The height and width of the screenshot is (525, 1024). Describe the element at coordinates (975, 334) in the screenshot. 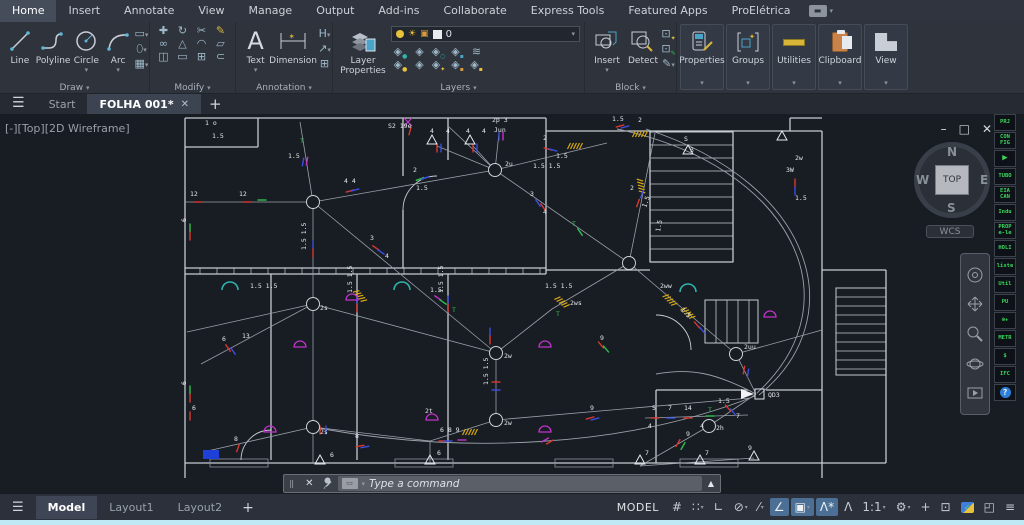

I see `zoom-icon` at that location.